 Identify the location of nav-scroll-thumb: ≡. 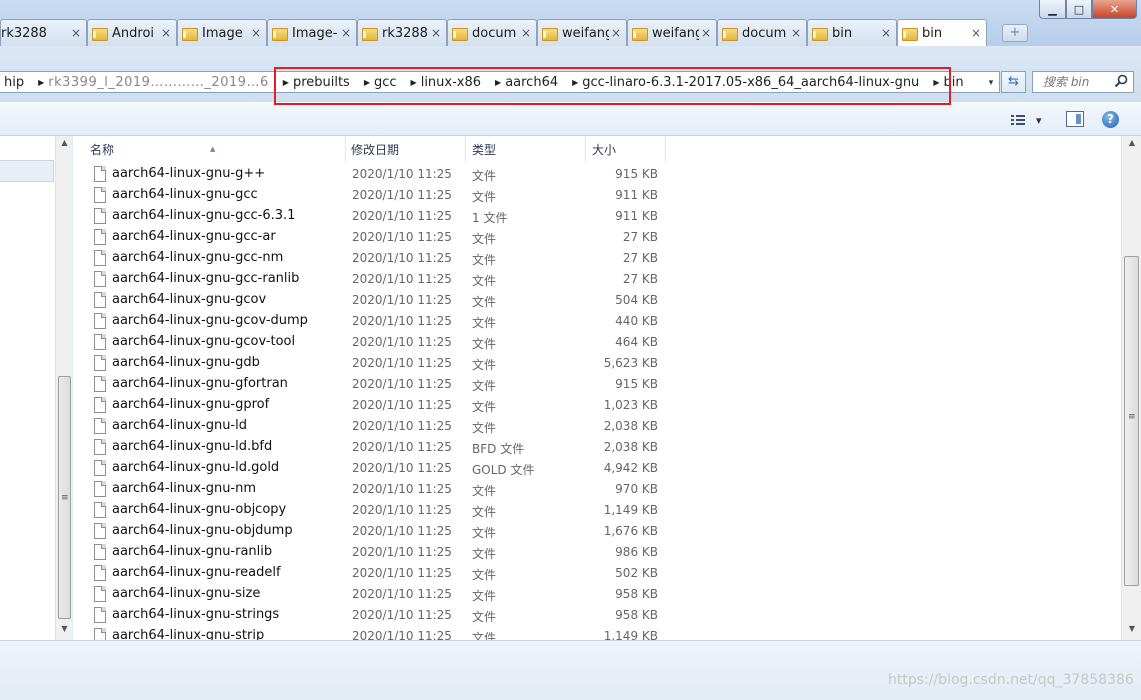
(64, 497).